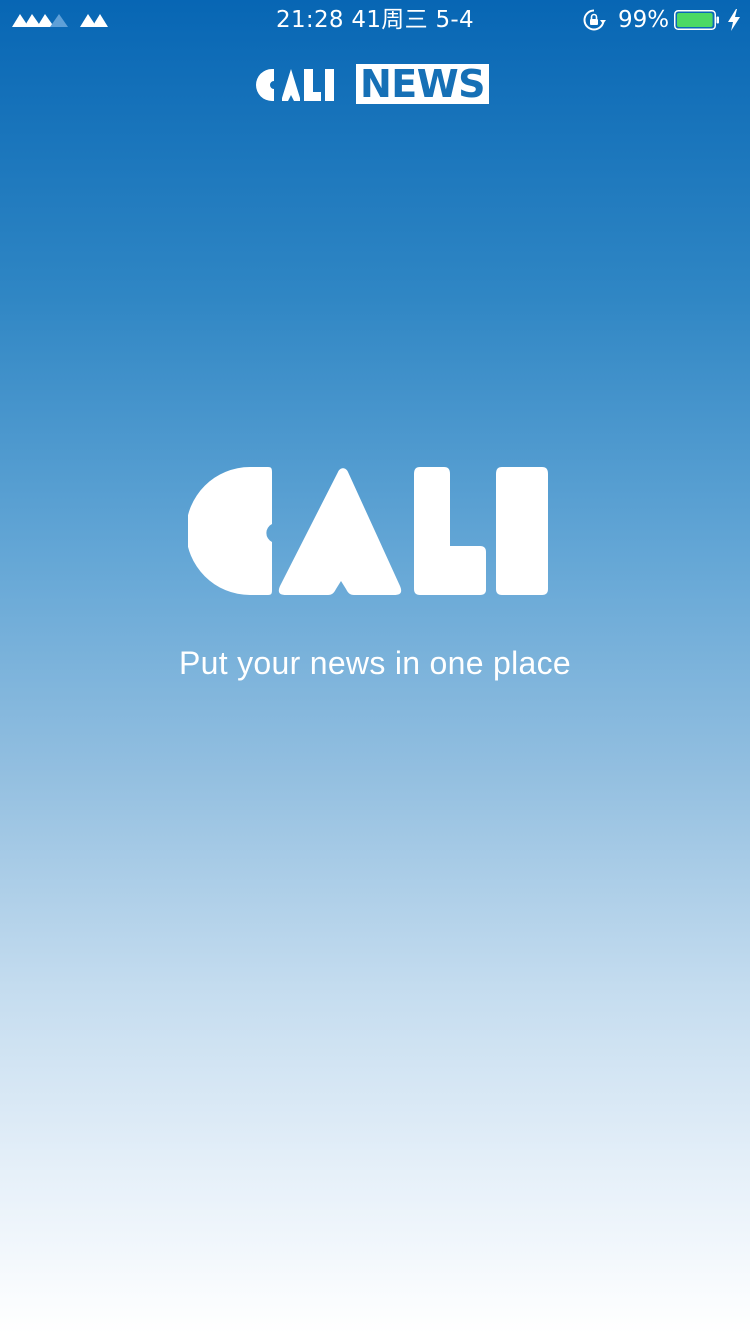  Describe the element at coordinates (644, 20) in the screenshot. I see `battery-percentage: 99%` at that location.